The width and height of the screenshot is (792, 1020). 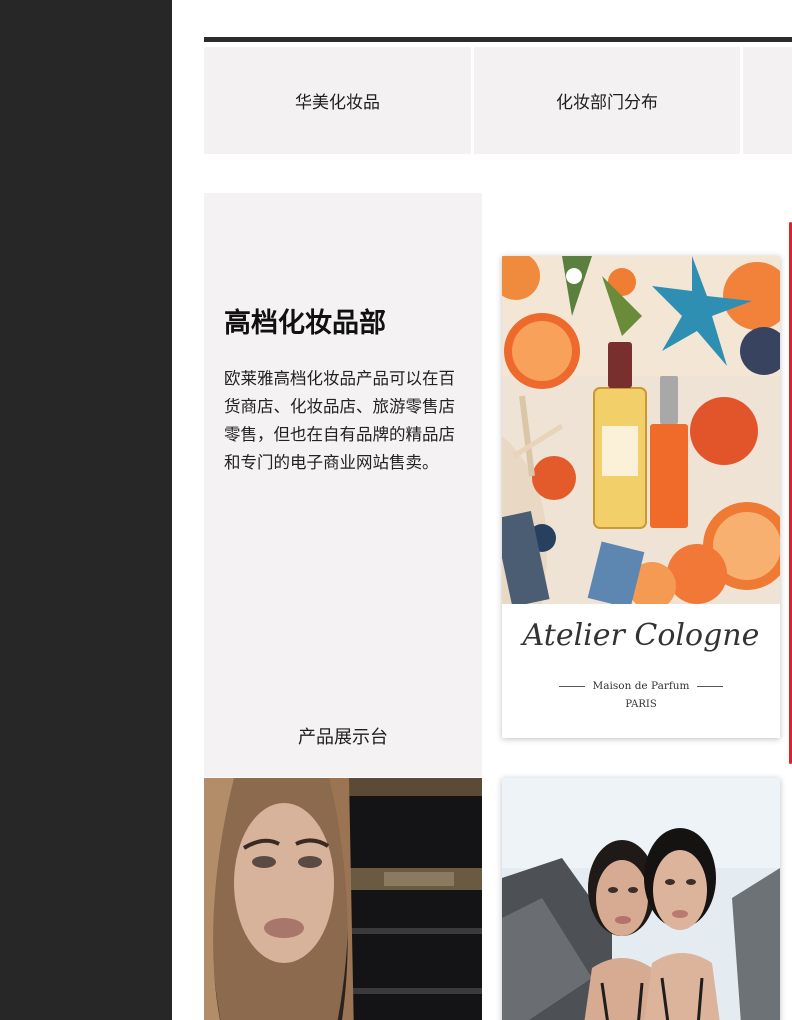 I want to click on showcase-label: 产品展示台, so click(x=343, y=736).